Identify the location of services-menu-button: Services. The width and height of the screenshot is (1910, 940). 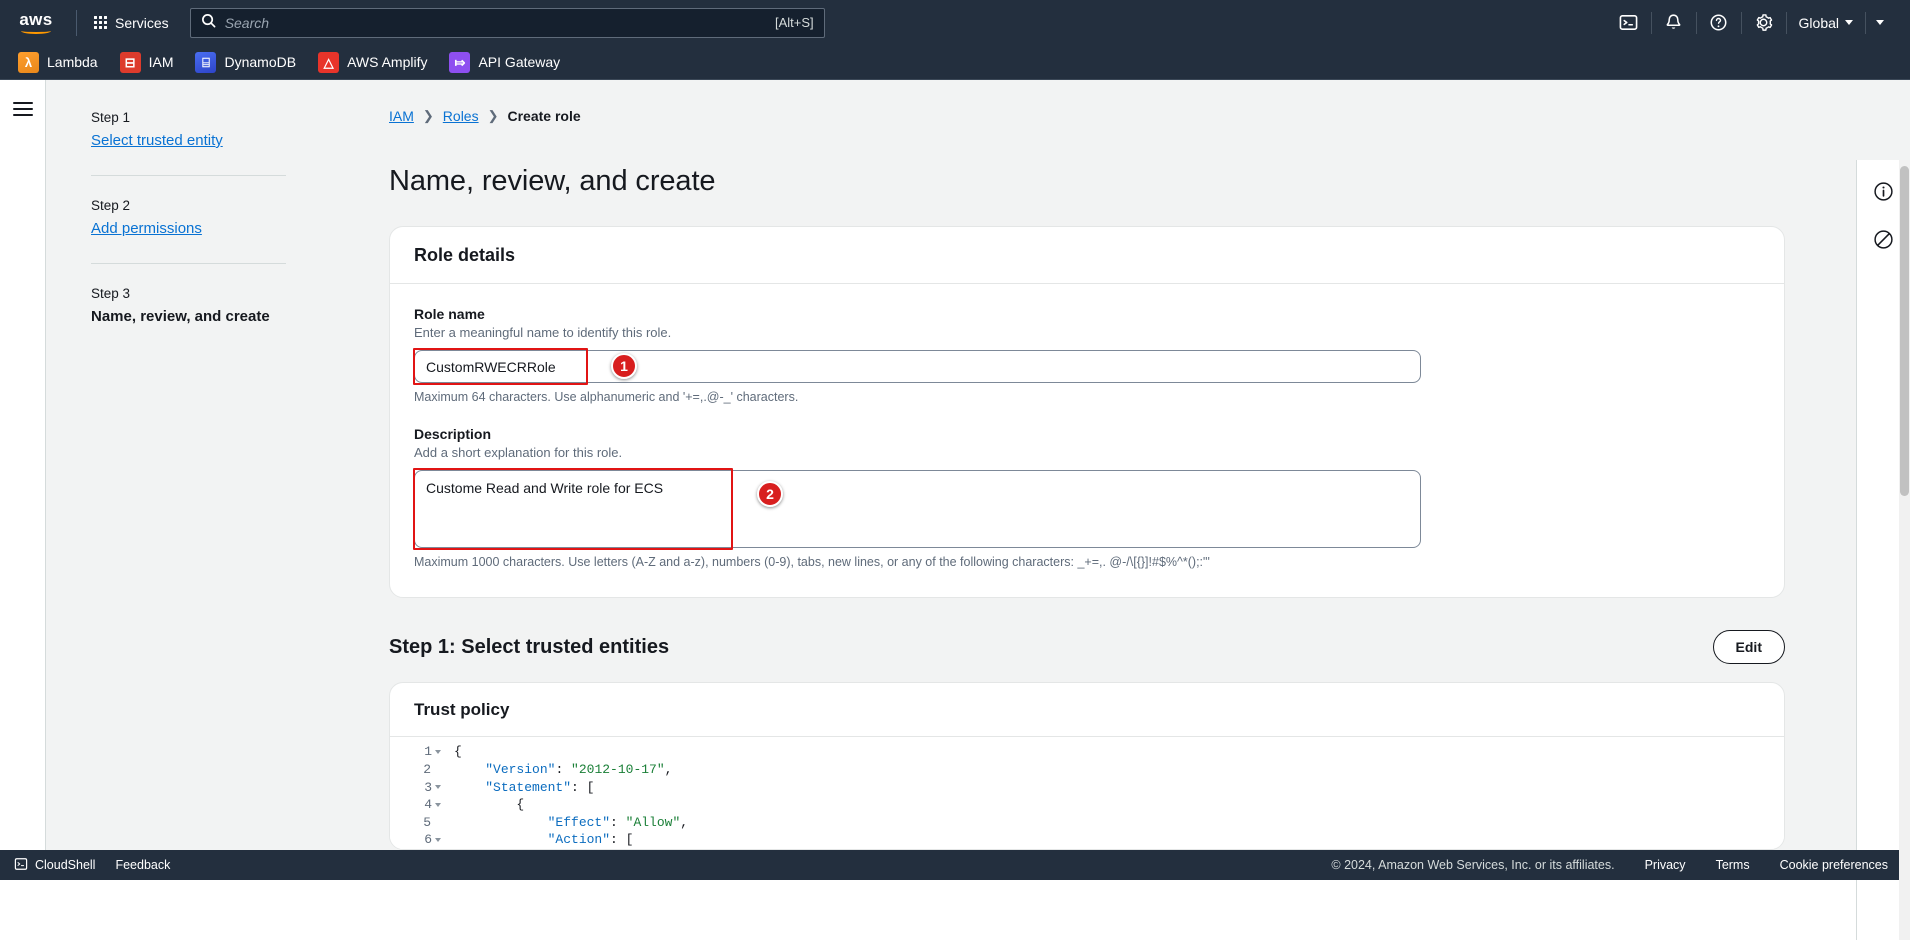
(131, 23).